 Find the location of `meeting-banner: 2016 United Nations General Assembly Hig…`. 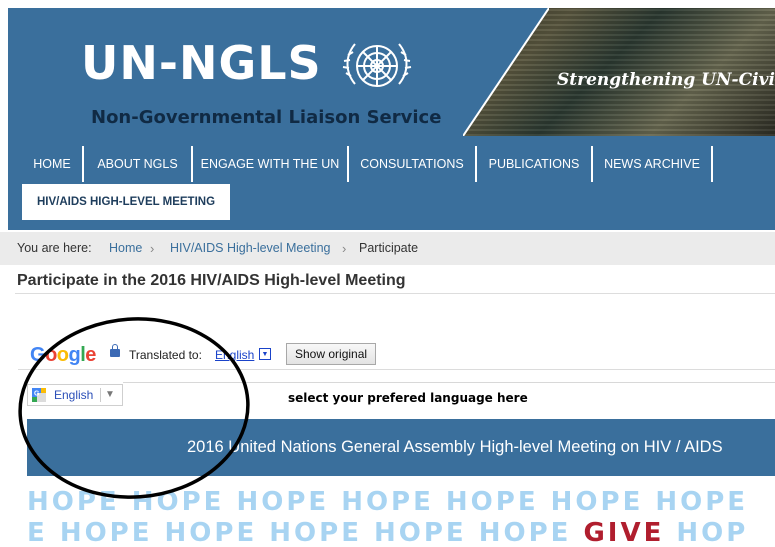

meeting-banner: 2016 United Nations General Assembly Hig… is located at coordinates (401, 447).